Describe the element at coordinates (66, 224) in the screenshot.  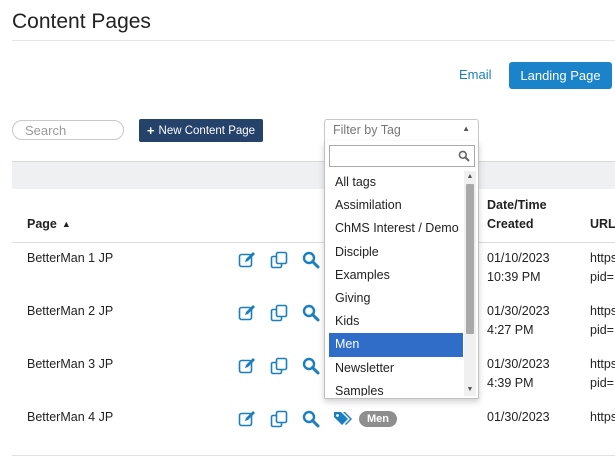
I see `sort-up-icon: ▲` at that location.